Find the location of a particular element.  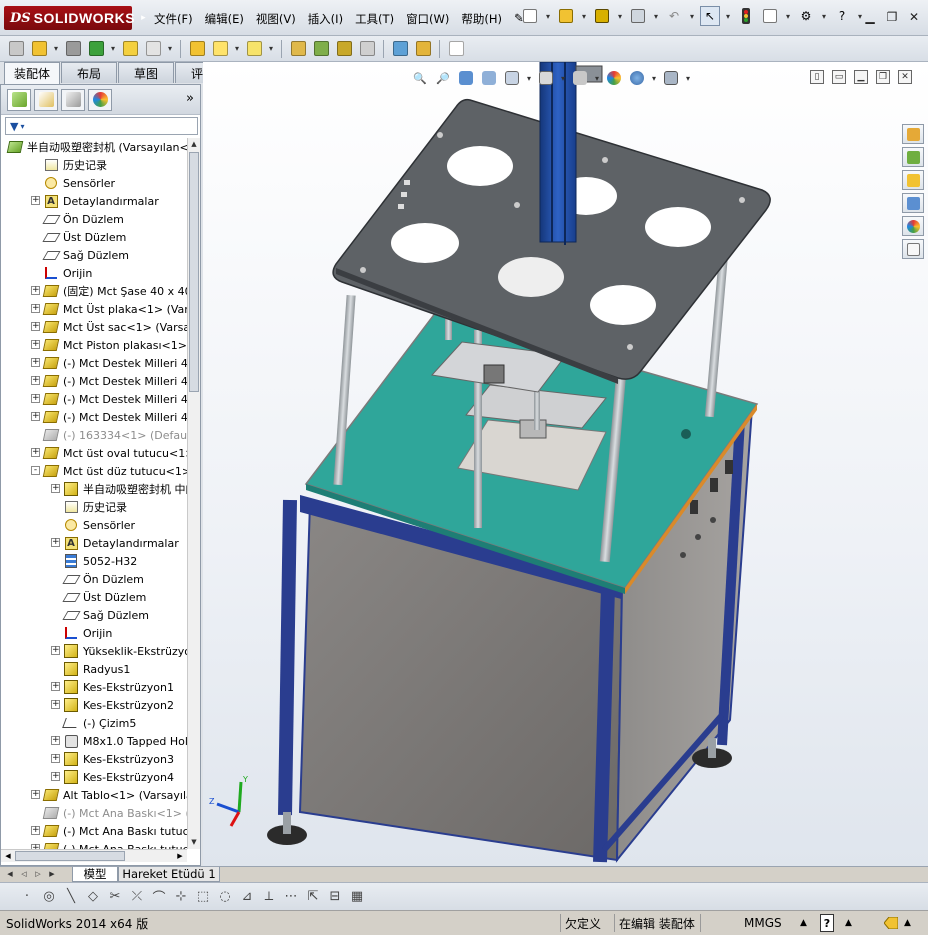

take-snapshot-icon is located at coordinates (456, 49).